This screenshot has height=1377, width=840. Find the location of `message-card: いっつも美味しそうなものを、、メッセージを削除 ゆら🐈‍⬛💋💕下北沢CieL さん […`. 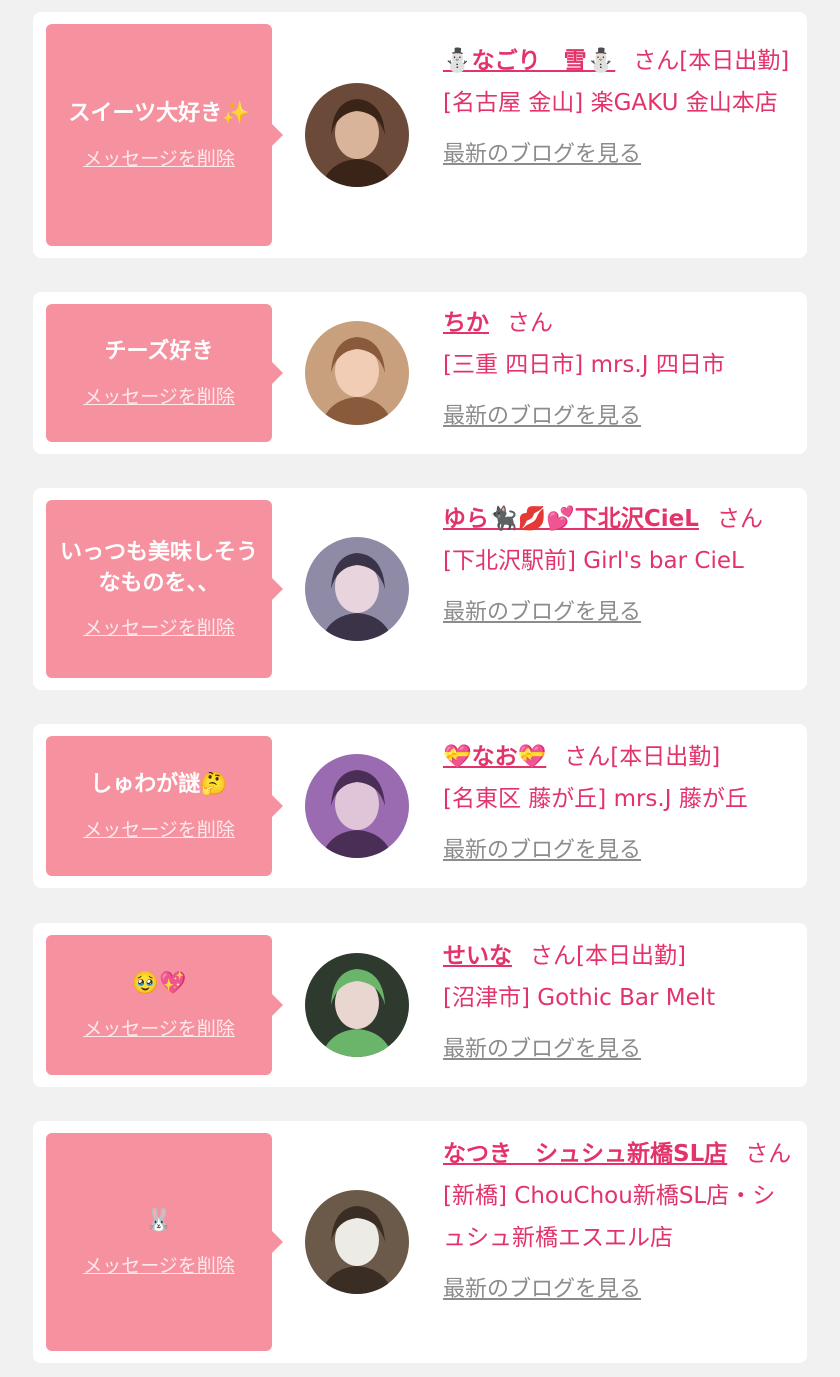

message-card: いっつも美味しそうなものを、、メッセージを削除 ゆら🐈‍⬛💋💕下北沢CieL さん [… is located at coordinates (420, 589).